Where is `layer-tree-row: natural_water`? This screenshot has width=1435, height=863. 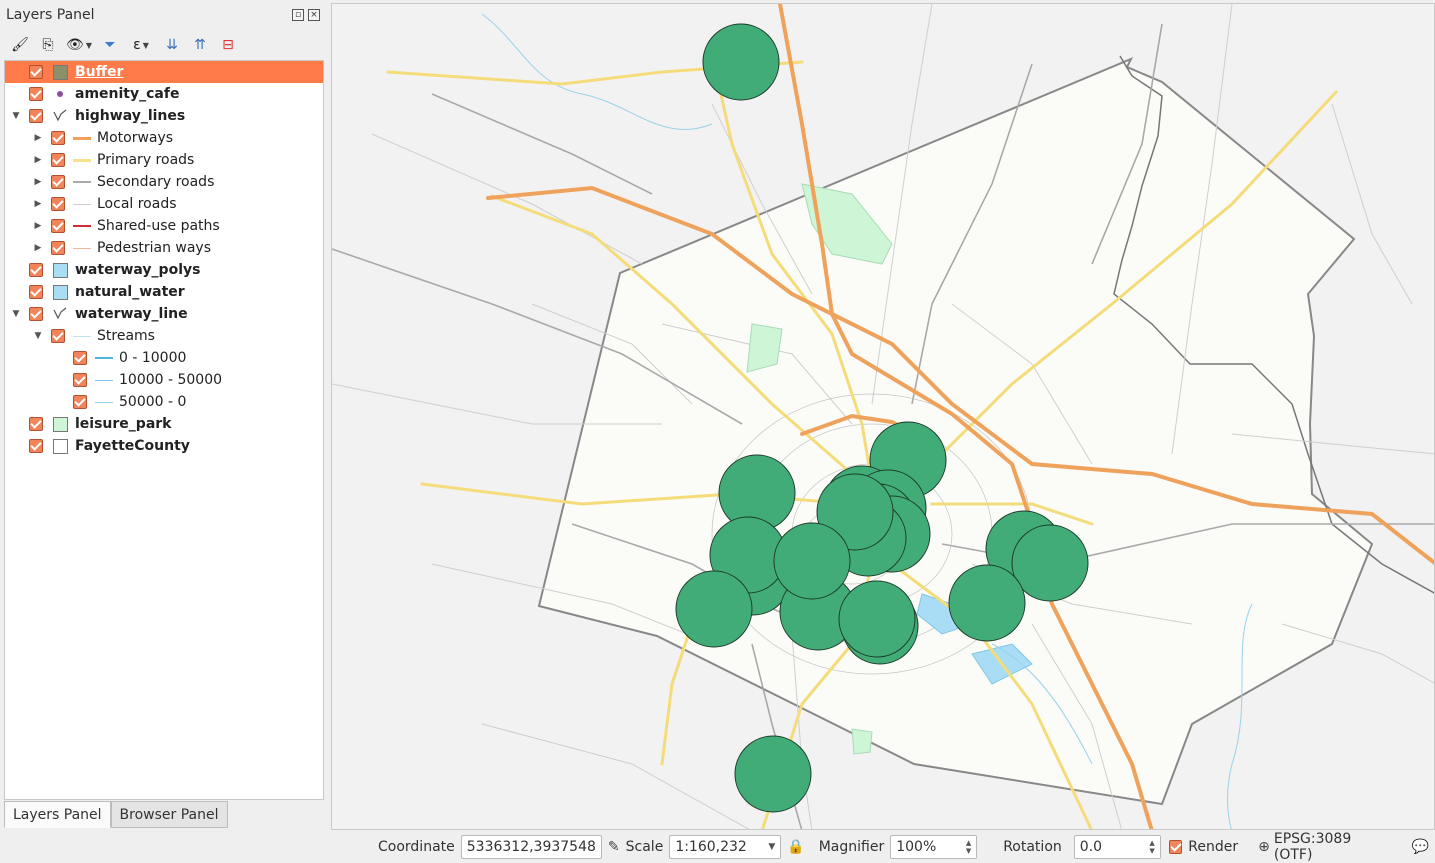
layer-tree-row: natural_water is located at coordinates (164, 292).